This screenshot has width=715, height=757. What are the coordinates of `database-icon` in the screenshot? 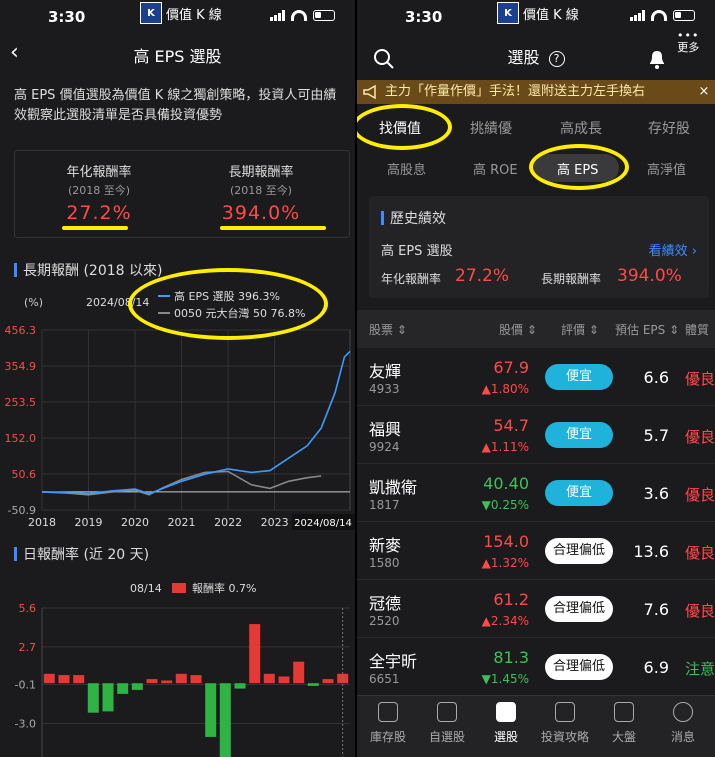 It's located at (506, 712).